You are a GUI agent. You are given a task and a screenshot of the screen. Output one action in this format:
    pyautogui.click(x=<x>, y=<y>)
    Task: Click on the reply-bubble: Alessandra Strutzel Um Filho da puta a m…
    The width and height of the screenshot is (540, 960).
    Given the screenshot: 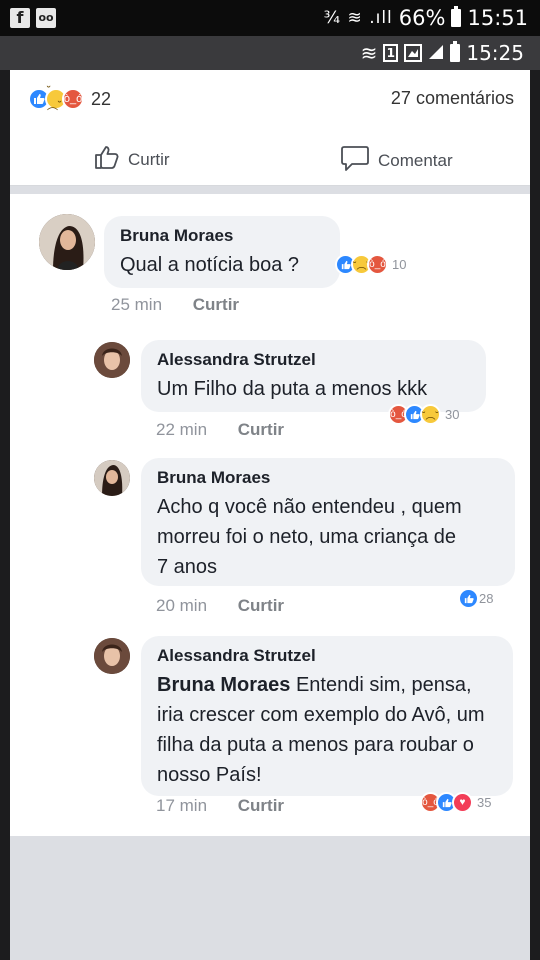 What is the action you would take?
    pyautogui.click(x=313, y=376)
    